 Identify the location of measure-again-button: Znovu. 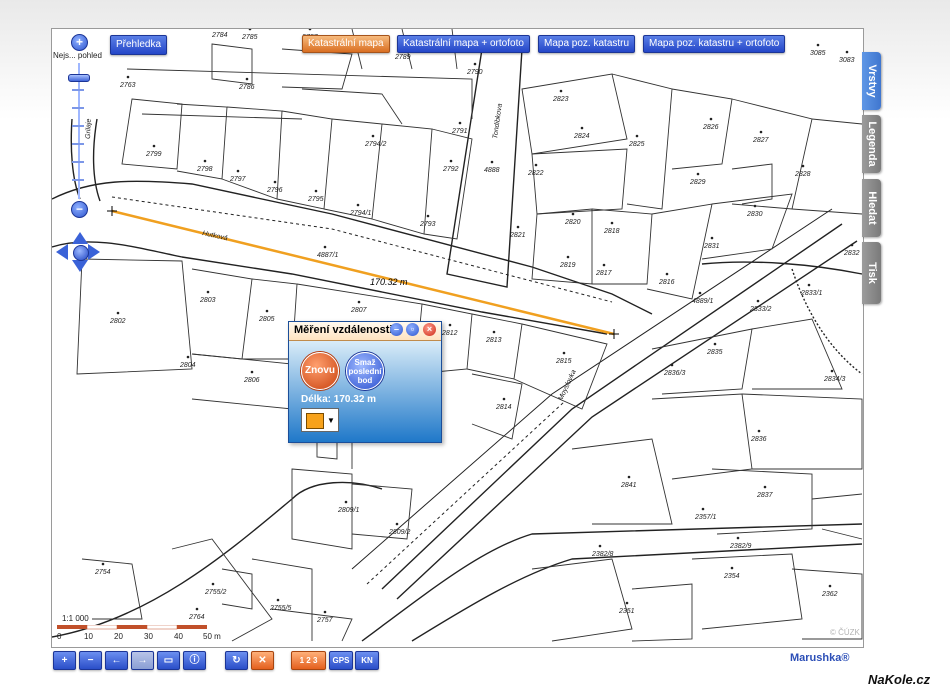
(320, 371).